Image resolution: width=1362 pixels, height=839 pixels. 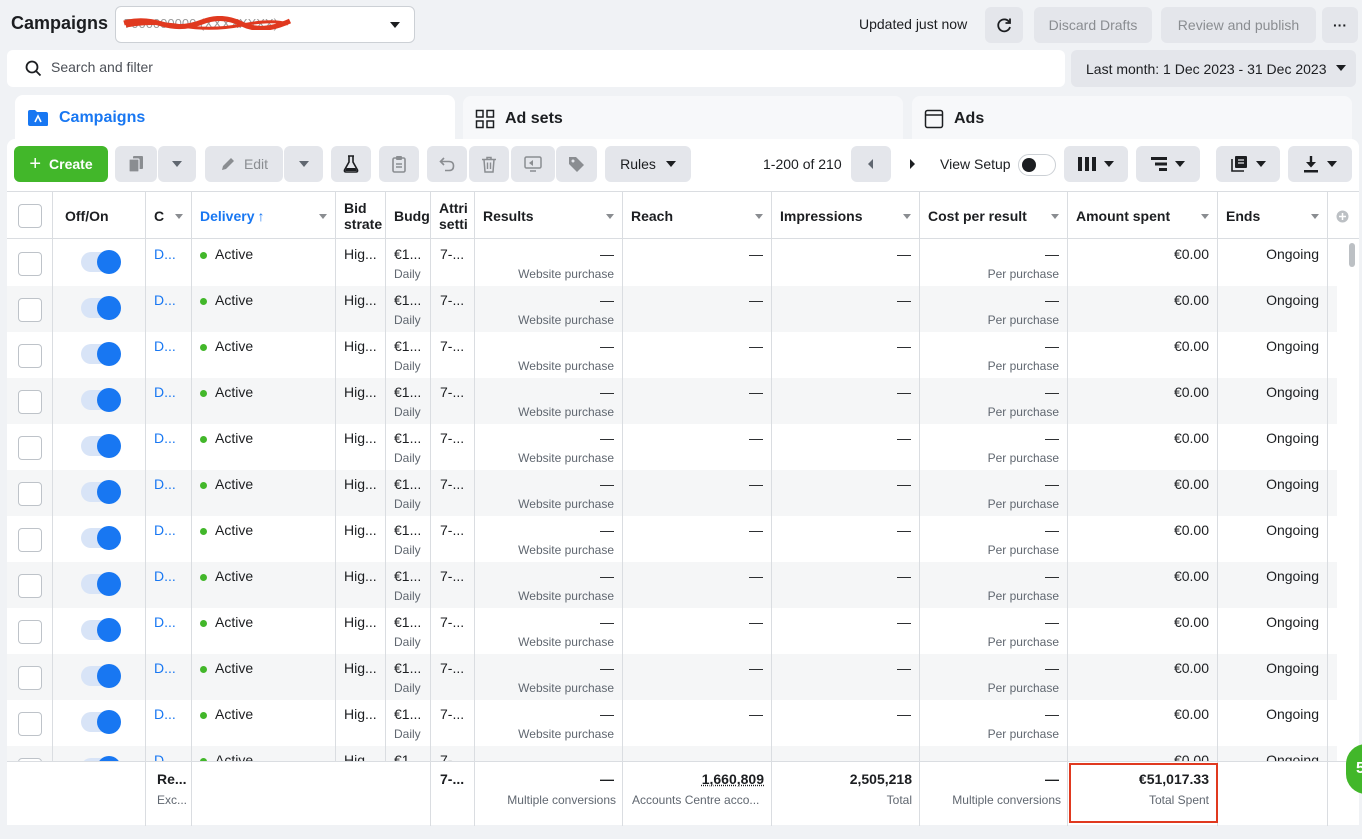 I want to click on col-amount-spent: Amount spent, so click(x=1143, y=216).